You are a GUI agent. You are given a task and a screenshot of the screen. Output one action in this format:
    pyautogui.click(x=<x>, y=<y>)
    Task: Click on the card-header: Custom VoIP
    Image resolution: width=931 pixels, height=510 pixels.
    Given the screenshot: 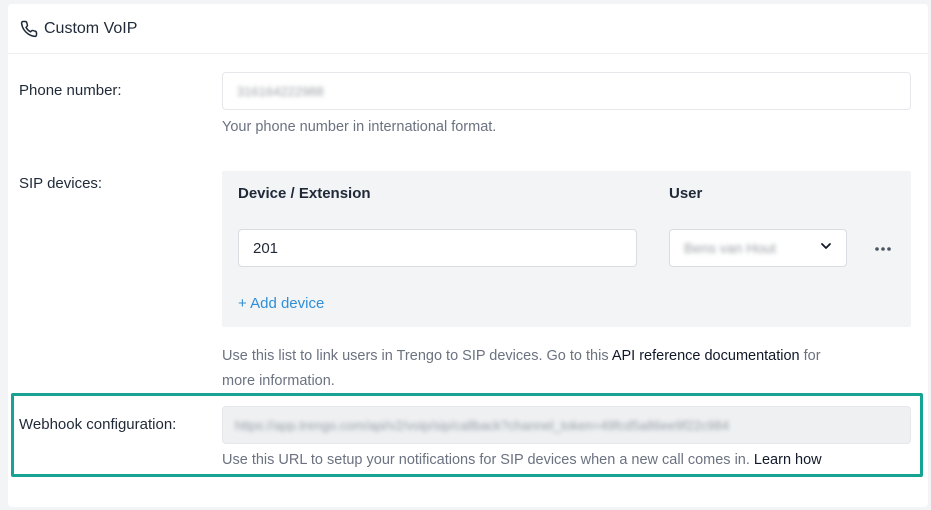 What is the action you would take?
    pyautogui.click(x=468, y=29)
    